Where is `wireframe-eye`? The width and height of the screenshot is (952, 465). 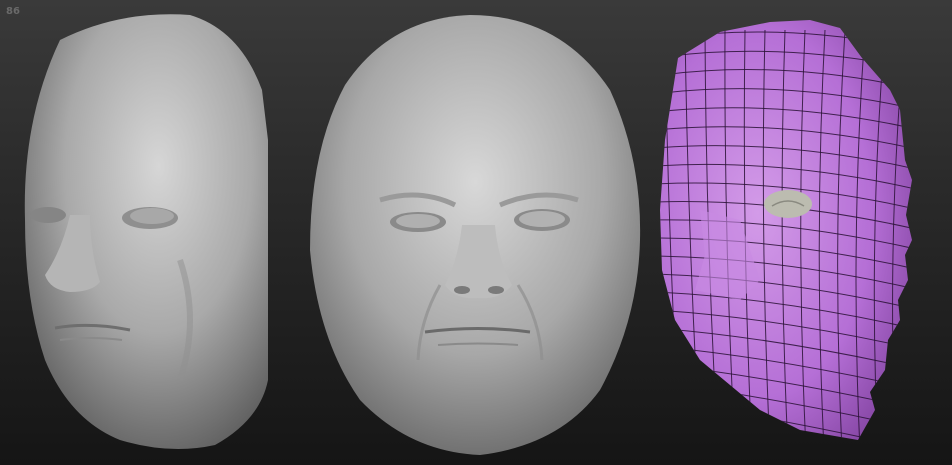
wireframe-eye is located at coordinates (788, 204).